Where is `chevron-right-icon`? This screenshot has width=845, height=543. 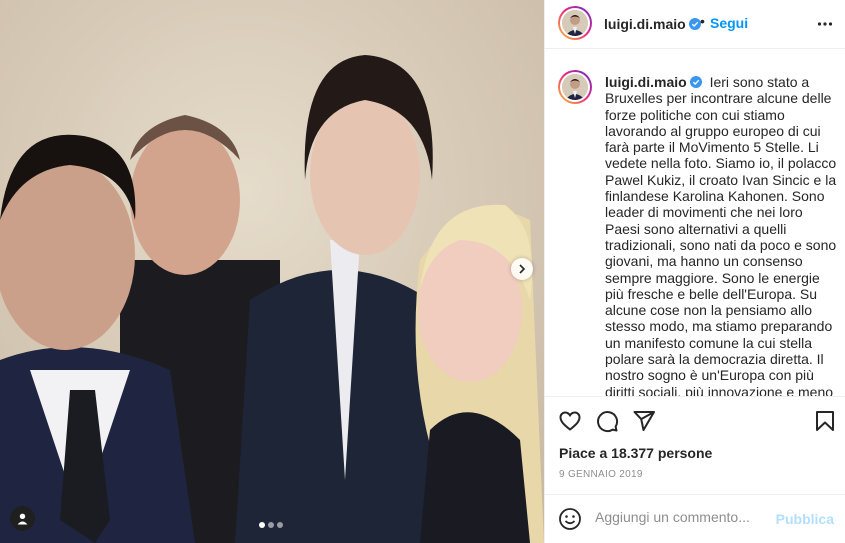 chevron-right-icon is located at coordinates (522, 269).